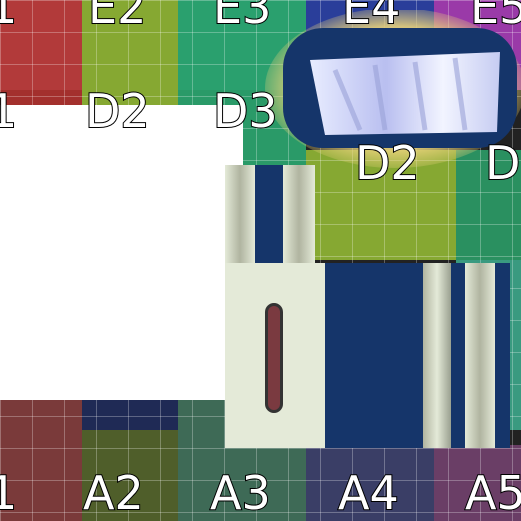 This screenshot has height=521, width=521. Describe the element at coordinates (299, 214) in the screenshot. I see `cloth-stripe-right` at that location.